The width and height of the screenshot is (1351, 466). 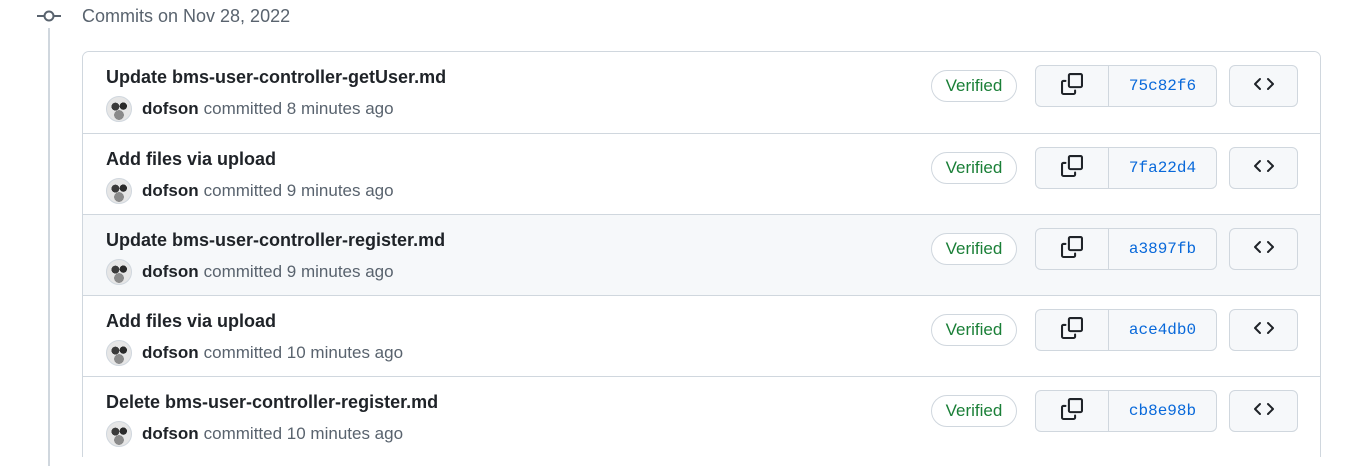 What do you see at coordinates (1162, 249) in the screenshot?
I see `commit-sha-link: a3897fb` at bounding box center [1162, 249].